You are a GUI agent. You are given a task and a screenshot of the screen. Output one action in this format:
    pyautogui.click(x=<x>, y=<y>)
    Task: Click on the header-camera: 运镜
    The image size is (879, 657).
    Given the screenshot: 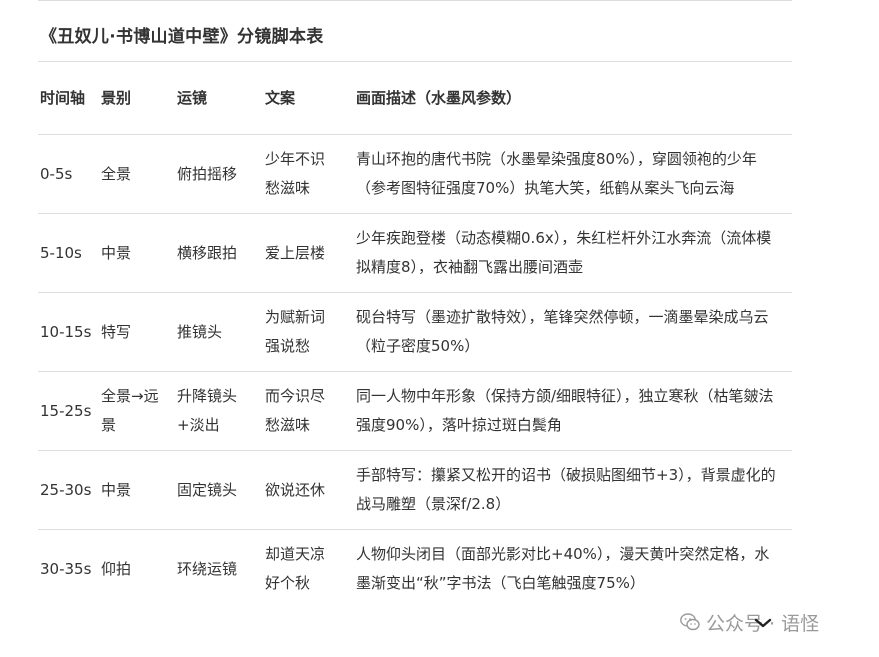 What is the action you would take?
    pyautogui.click(x=217, y=98)
    